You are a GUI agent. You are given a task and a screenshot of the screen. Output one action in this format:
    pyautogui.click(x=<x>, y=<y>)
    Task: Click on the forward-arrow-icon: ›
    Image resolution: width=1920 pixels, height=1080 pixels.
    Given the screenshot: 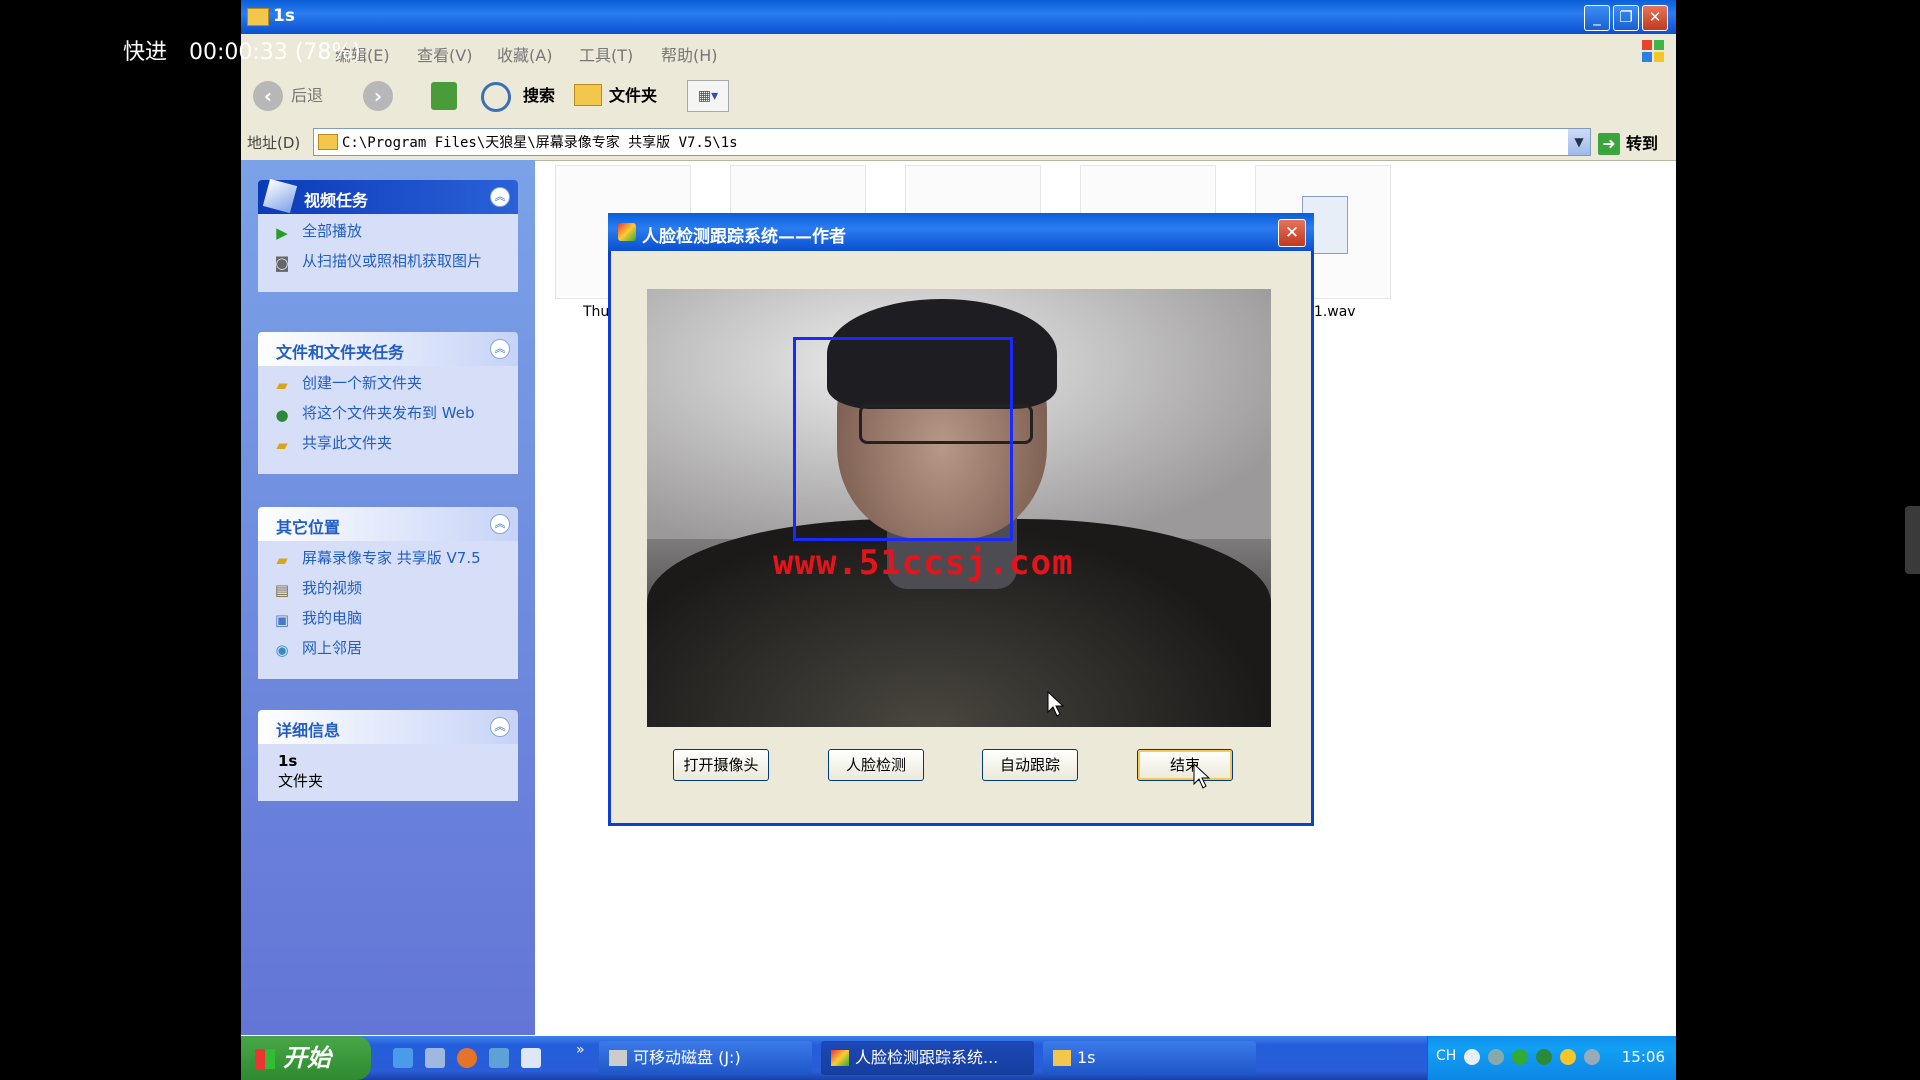 What is the action you would take?
    pyautogui.click(x=378, y=96)
    